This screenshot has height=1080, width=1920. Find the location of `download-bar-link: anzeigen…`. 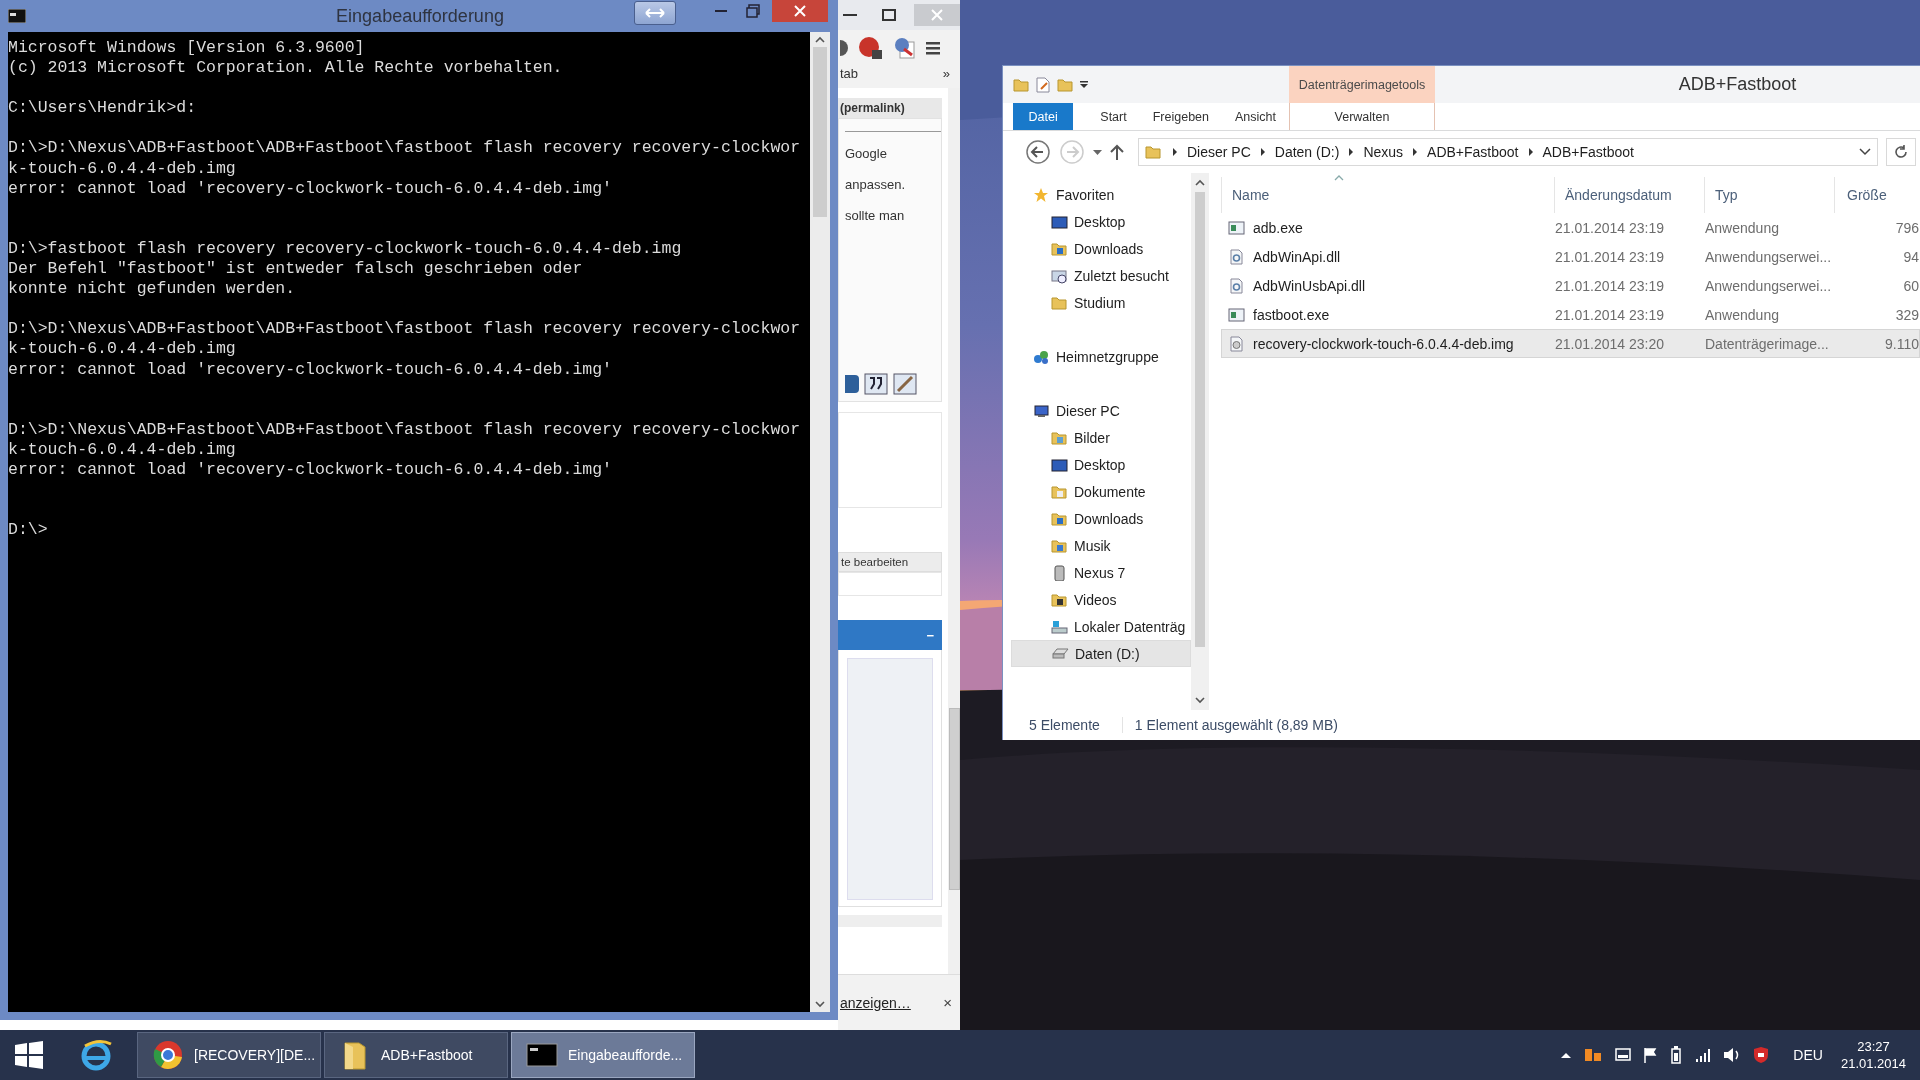

download-bar-link: anzeigen… is located at coordinates (875, 1002).